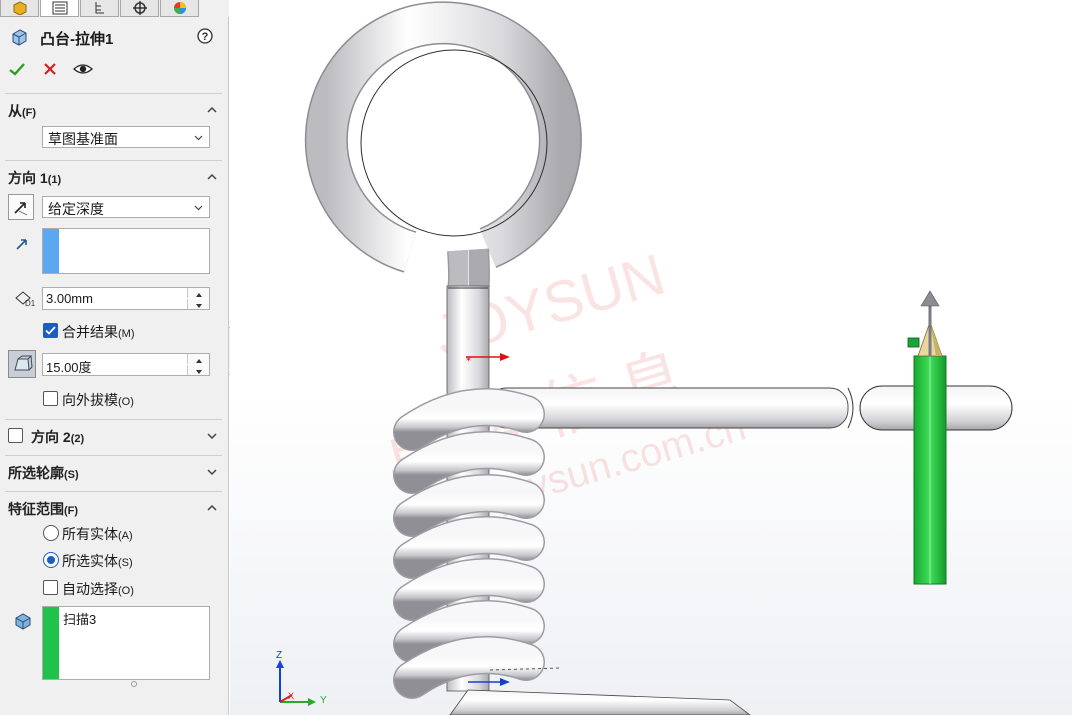 The image size is (1072, 715). What do you see at coordinates (126, 137) in the screenshot?
I see `from-dropdown: 草图基准面` at bounding box center [126, 137].